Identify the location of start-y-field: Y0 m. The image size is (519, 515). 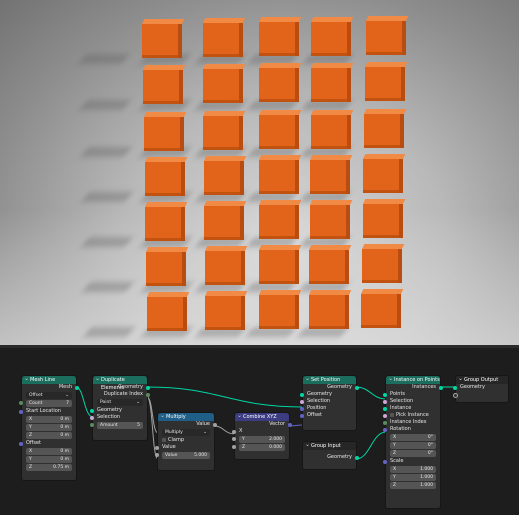
(49, 427).